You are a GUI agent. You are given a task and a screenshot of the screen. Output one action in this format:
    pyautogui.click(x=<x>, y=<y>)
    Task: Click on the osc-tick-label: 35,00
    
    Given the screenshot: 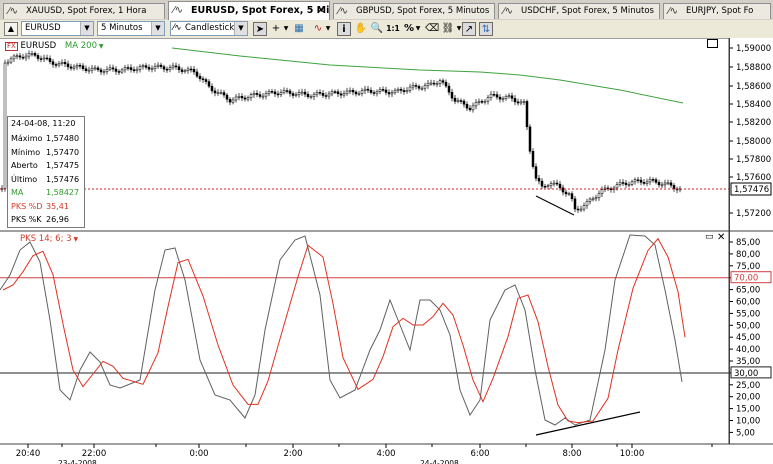 What is the action you would take?
    pyautogui.click(x=748, y=362)
    